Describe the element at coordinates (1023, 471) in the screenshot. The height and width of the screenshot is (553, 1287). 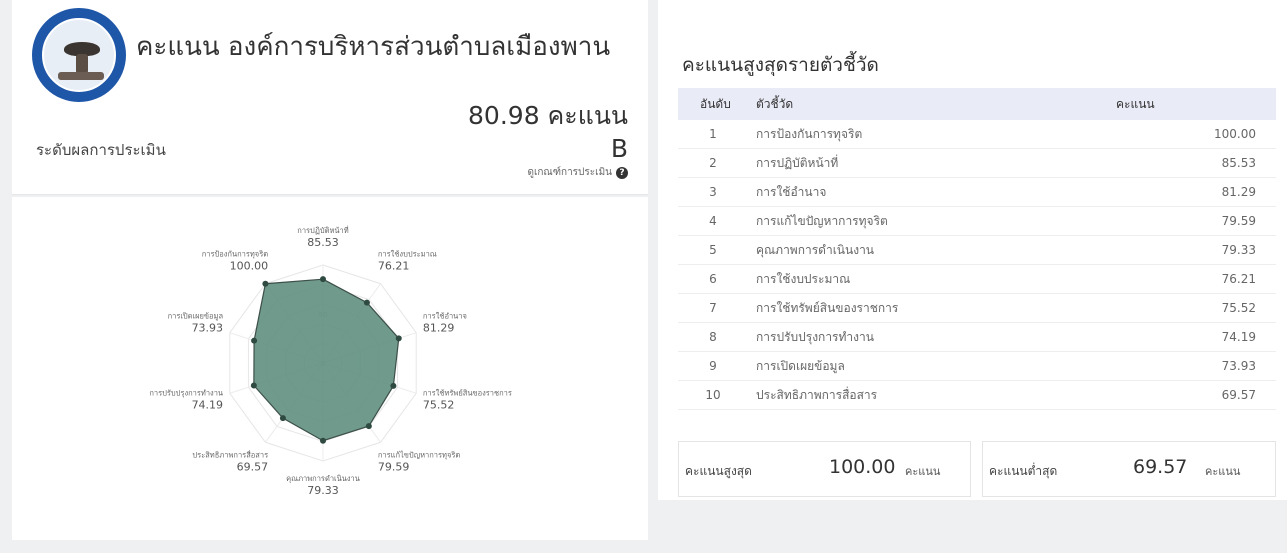
I see `min-score-label: คะแนนต่ำสุด` at that location.